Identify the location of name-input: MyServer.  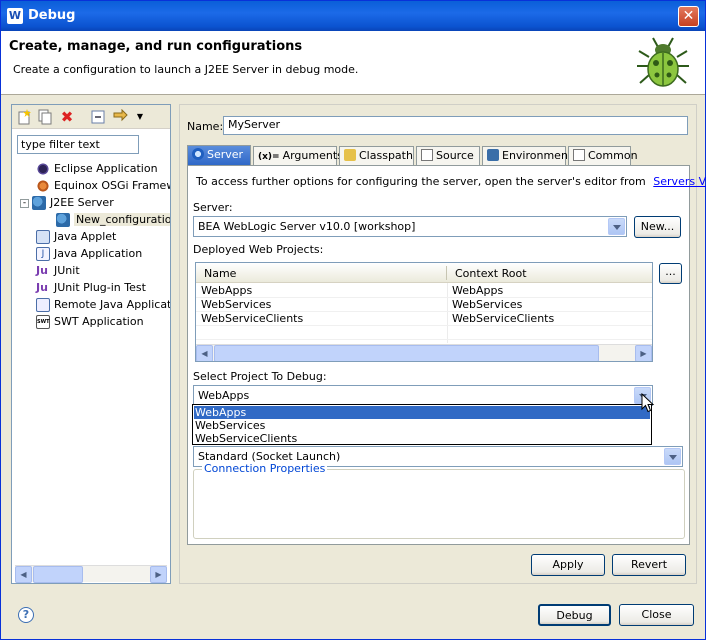
(455, 125).